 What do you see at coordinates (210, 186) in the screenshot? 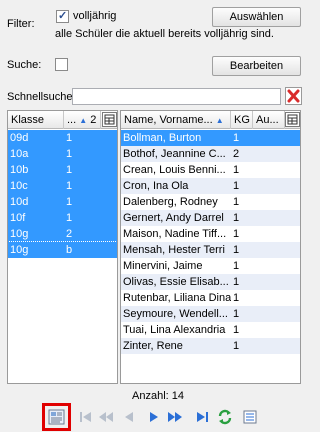
I see `table-row: Cron, Ina Ola 1` at bounding box center [210, 186].